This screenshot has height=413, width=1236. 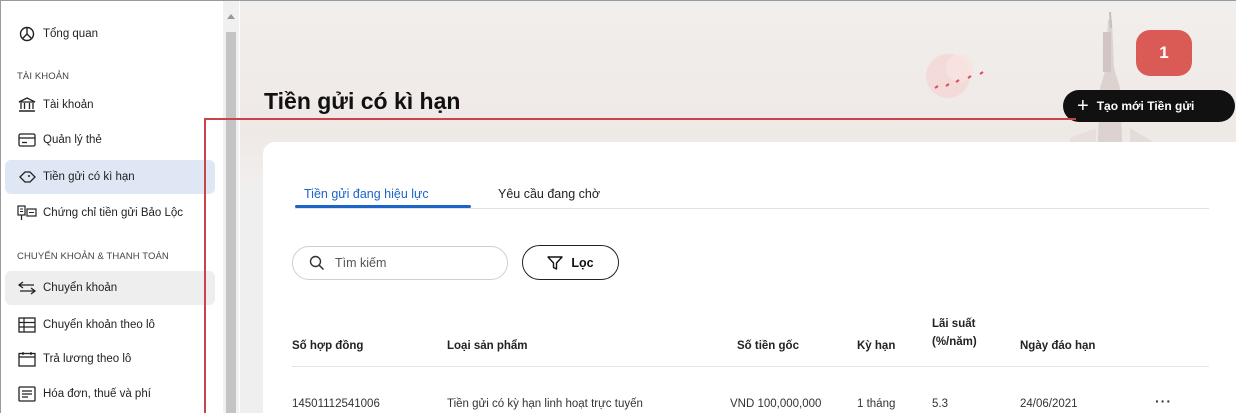 What do you see at coordinates (327, 346) in the screenshot?
I see `column-header-contract: Số hợp đồng` at bounding box center [327, 346].